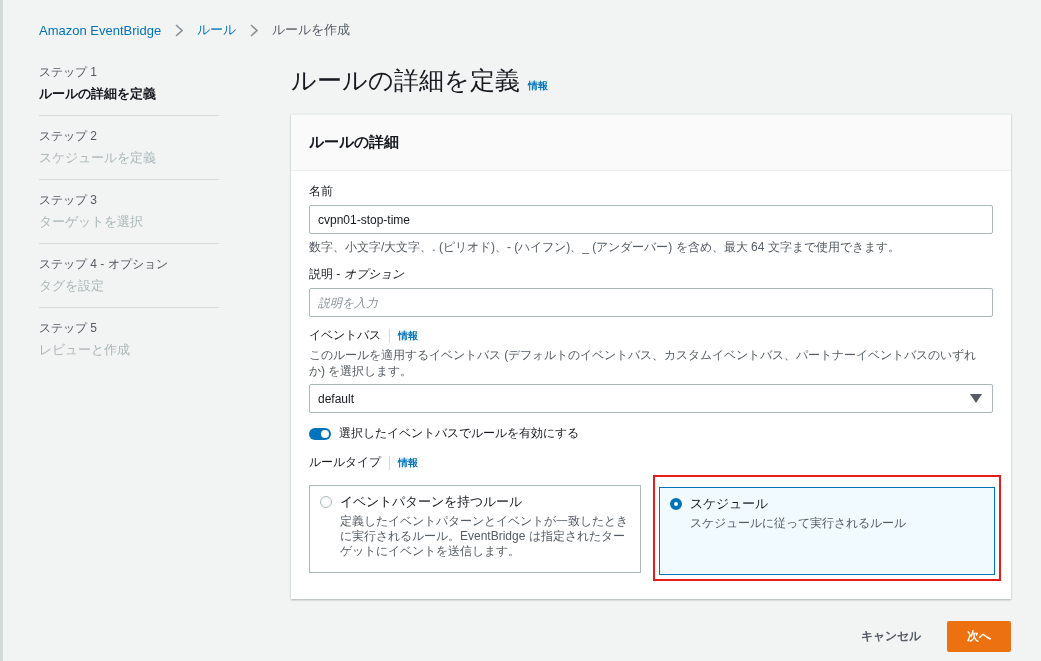 The height and width of the screenshot is (661, 1041). I want to click on next-button: 次へ, so click(979, 637).